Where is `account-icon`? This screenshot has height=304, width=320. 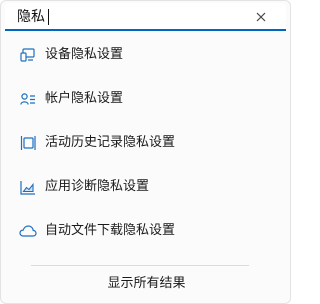 account-icon is located at coordinates (28, 99).